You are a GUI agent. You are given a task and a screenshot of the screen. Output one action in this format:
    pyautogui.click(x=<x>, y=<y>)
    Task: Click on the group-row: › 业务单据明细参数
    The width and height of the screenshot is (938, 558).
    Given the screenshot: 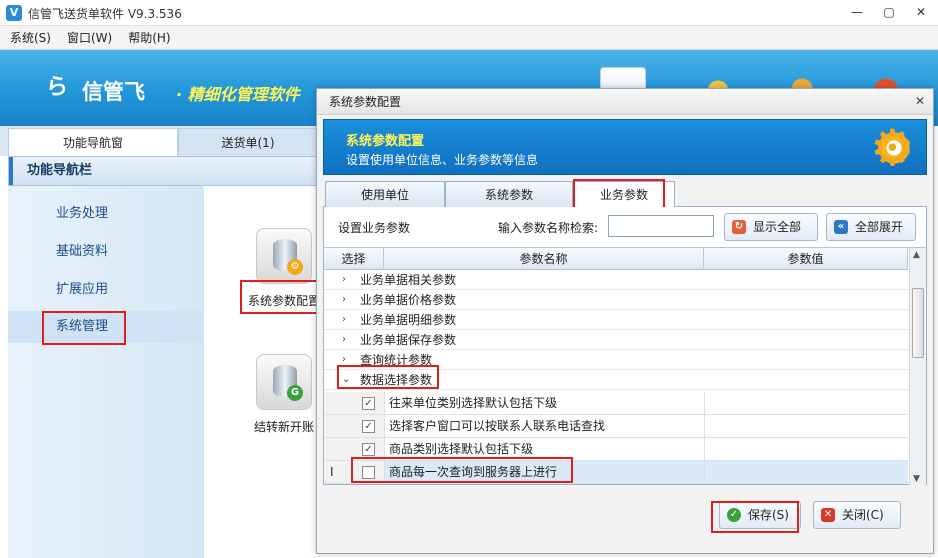 What is the action you would take?
    pyautogui.click(x=616, y=320)
    